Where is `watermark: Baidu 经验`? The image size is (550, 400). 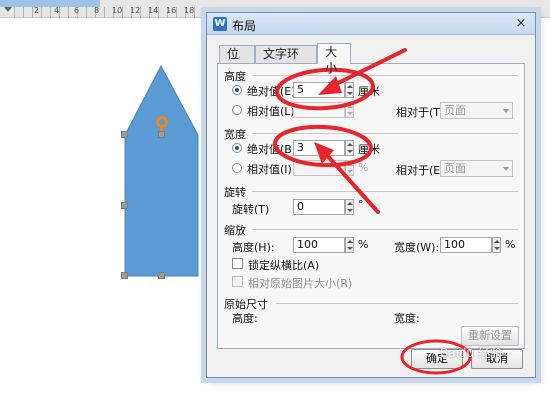
watermark: Baidu 经验 is located at coordinates (471, 353).